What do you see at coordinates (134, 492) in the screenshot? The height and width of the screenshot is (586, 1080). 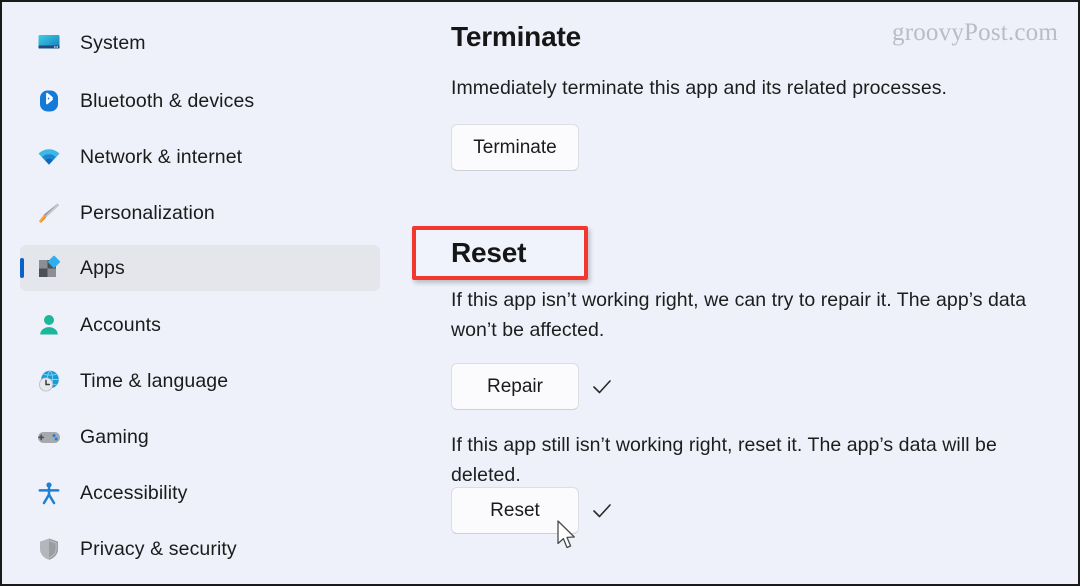 I see `sidebar-item-label: Accessibility` at bounding box center [134, 492].